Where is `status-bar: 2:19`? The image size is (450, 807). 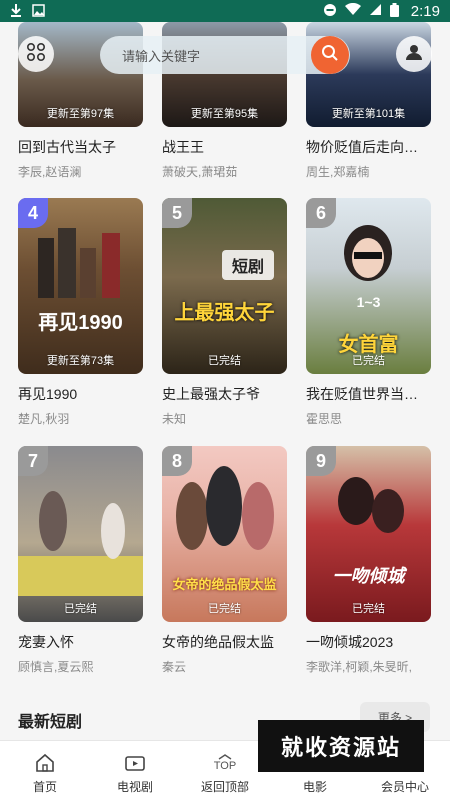 status-bar: 2:19 is located at coordinates (225, 11).